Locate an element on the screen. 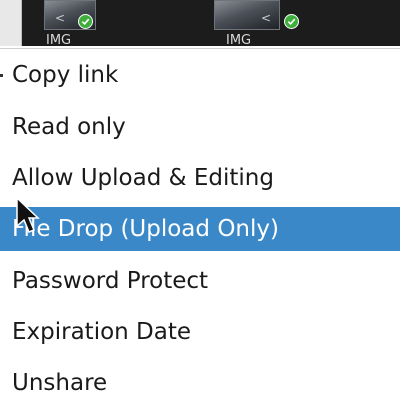 Image resolution: width=400 pixels, height=400 pixels. menu-item-allow-upload-editing: Allow Upload & Editing is located at coordinates (200, 178).